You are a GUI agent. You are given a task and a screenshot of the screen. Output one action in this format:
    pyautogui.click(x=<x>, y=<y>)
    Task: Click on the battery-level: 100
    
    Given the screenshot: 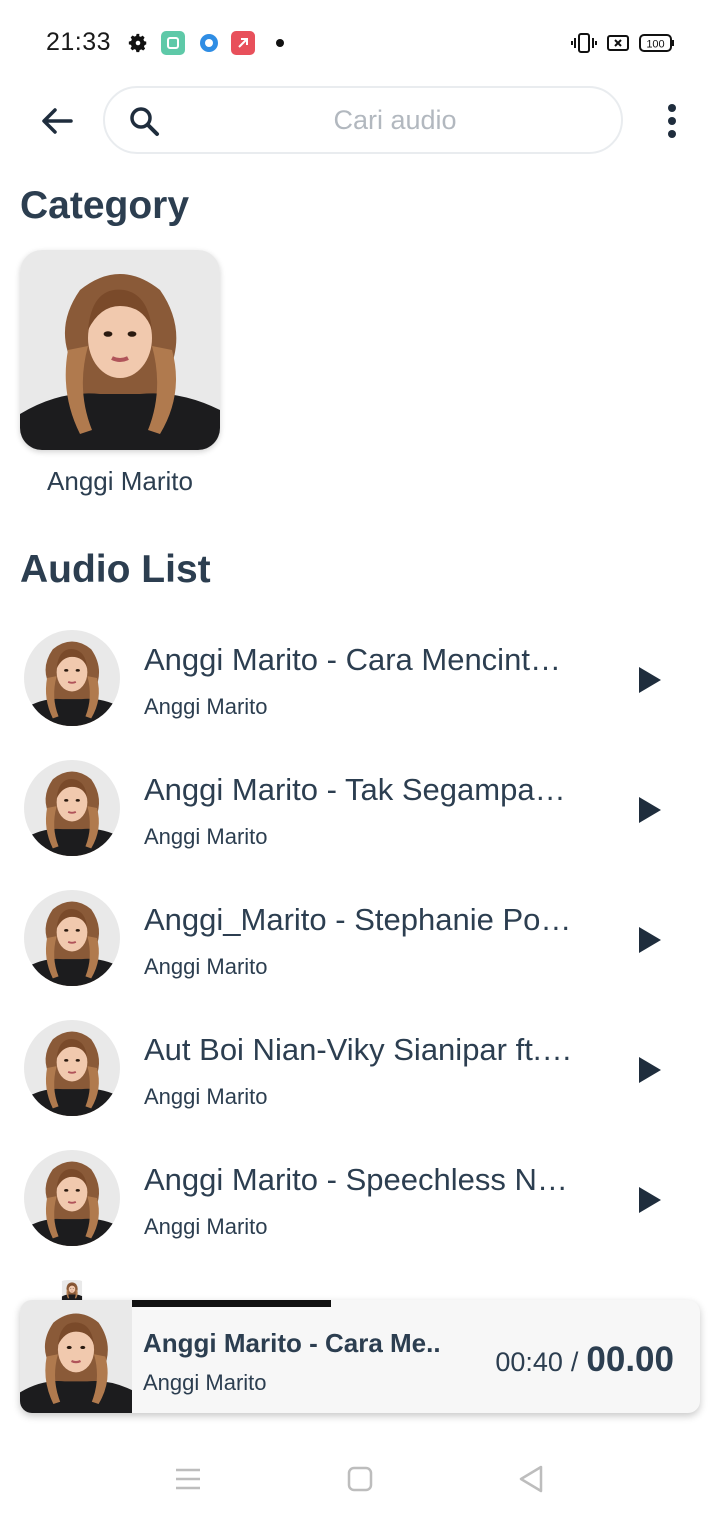 What is the action you would take?
    pyautogui.click(x=655, y=45)
    